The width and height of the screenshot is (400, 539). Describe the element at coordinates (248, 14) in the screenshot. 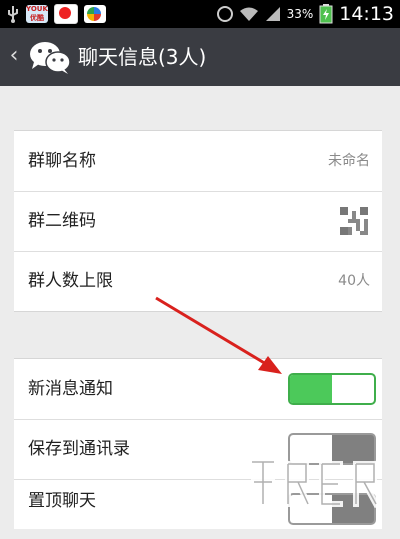

I see `wifi-icon` at that location.